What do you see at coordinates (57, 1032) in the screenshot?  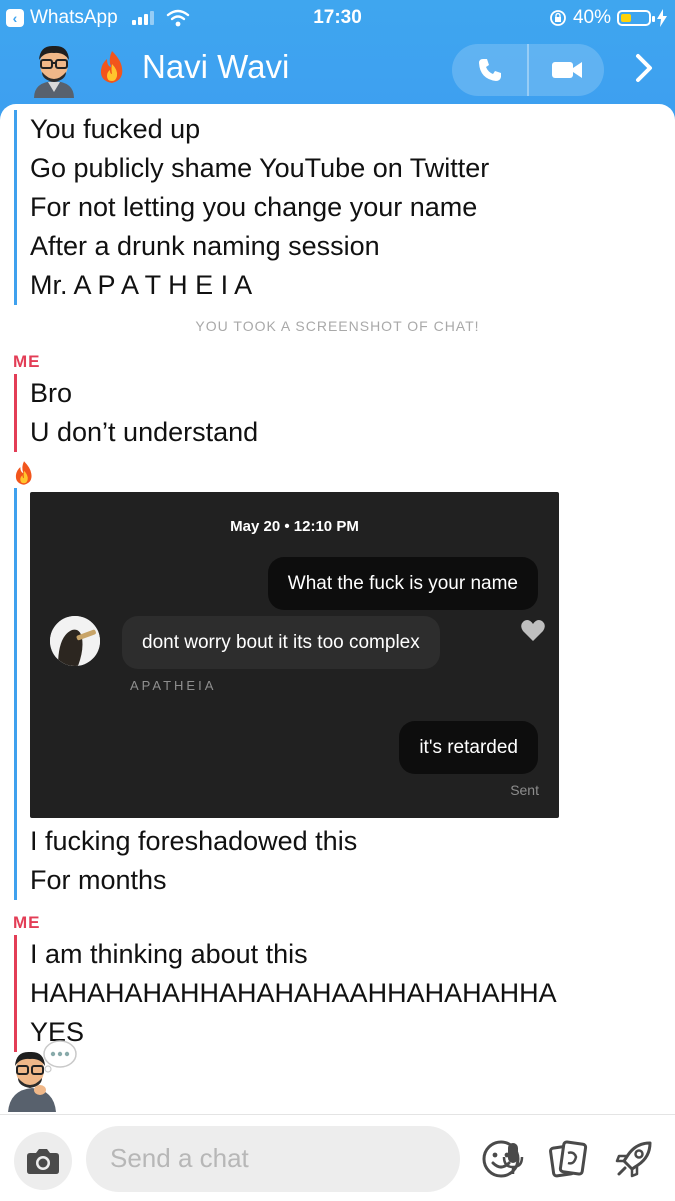 I see `message-line: YES` at bounding box center [57, 1032].